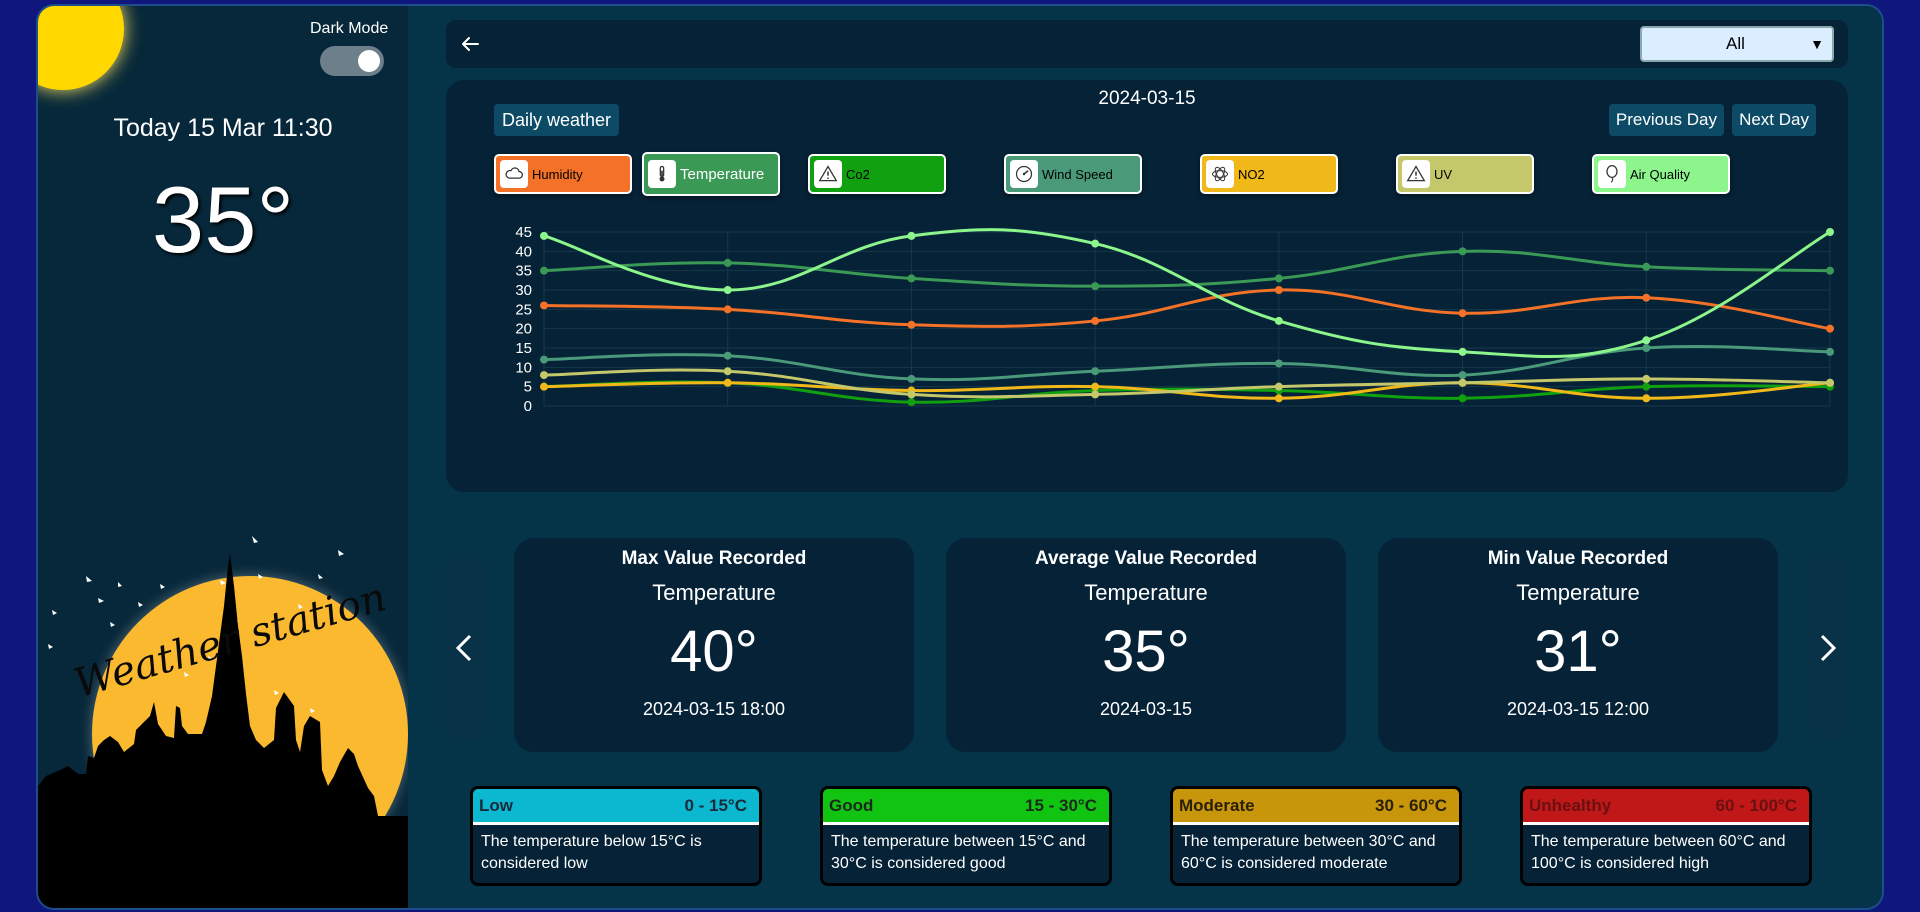  What do you see at coordinates (1251, 174) in the screenshot?
I see `legend-label: NO2` at bounding box center [1251, 174].